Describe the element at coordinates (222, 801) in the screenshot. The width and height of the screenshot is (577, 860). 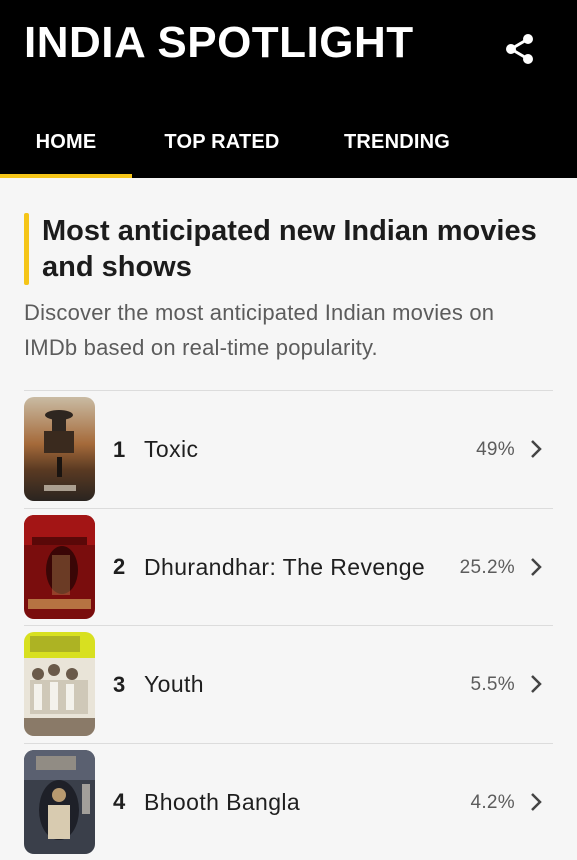
I see `movie-title: Bhooth Bangla` at that location.